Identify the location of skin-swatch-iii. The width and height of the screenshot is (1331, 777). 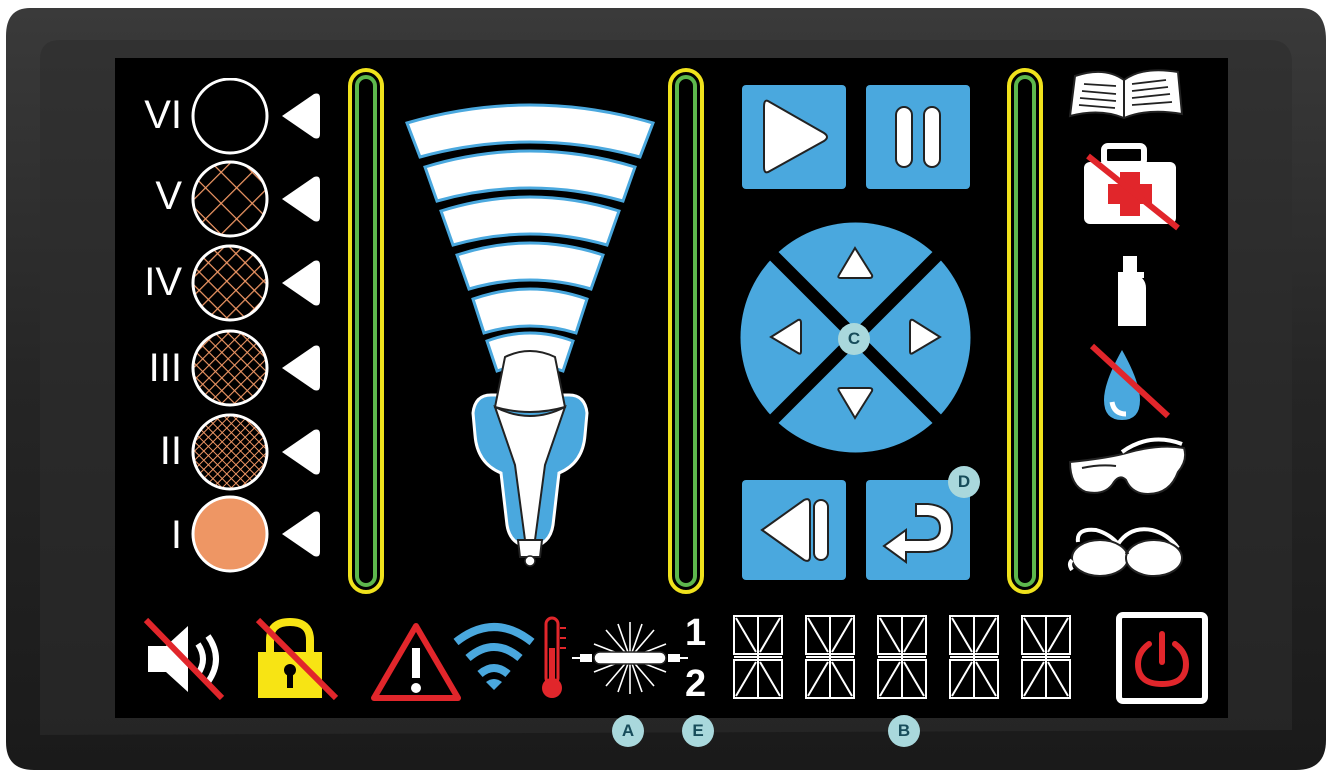
(230, 368).